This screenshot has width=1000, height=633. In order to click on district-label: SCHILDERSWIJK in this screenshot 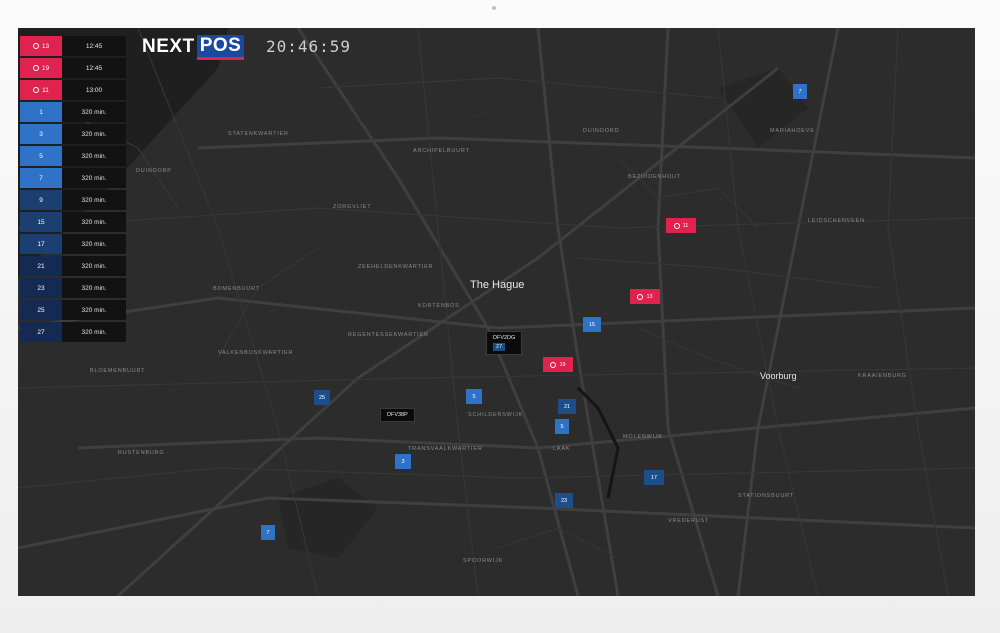, I will do `click(496, 415)`.